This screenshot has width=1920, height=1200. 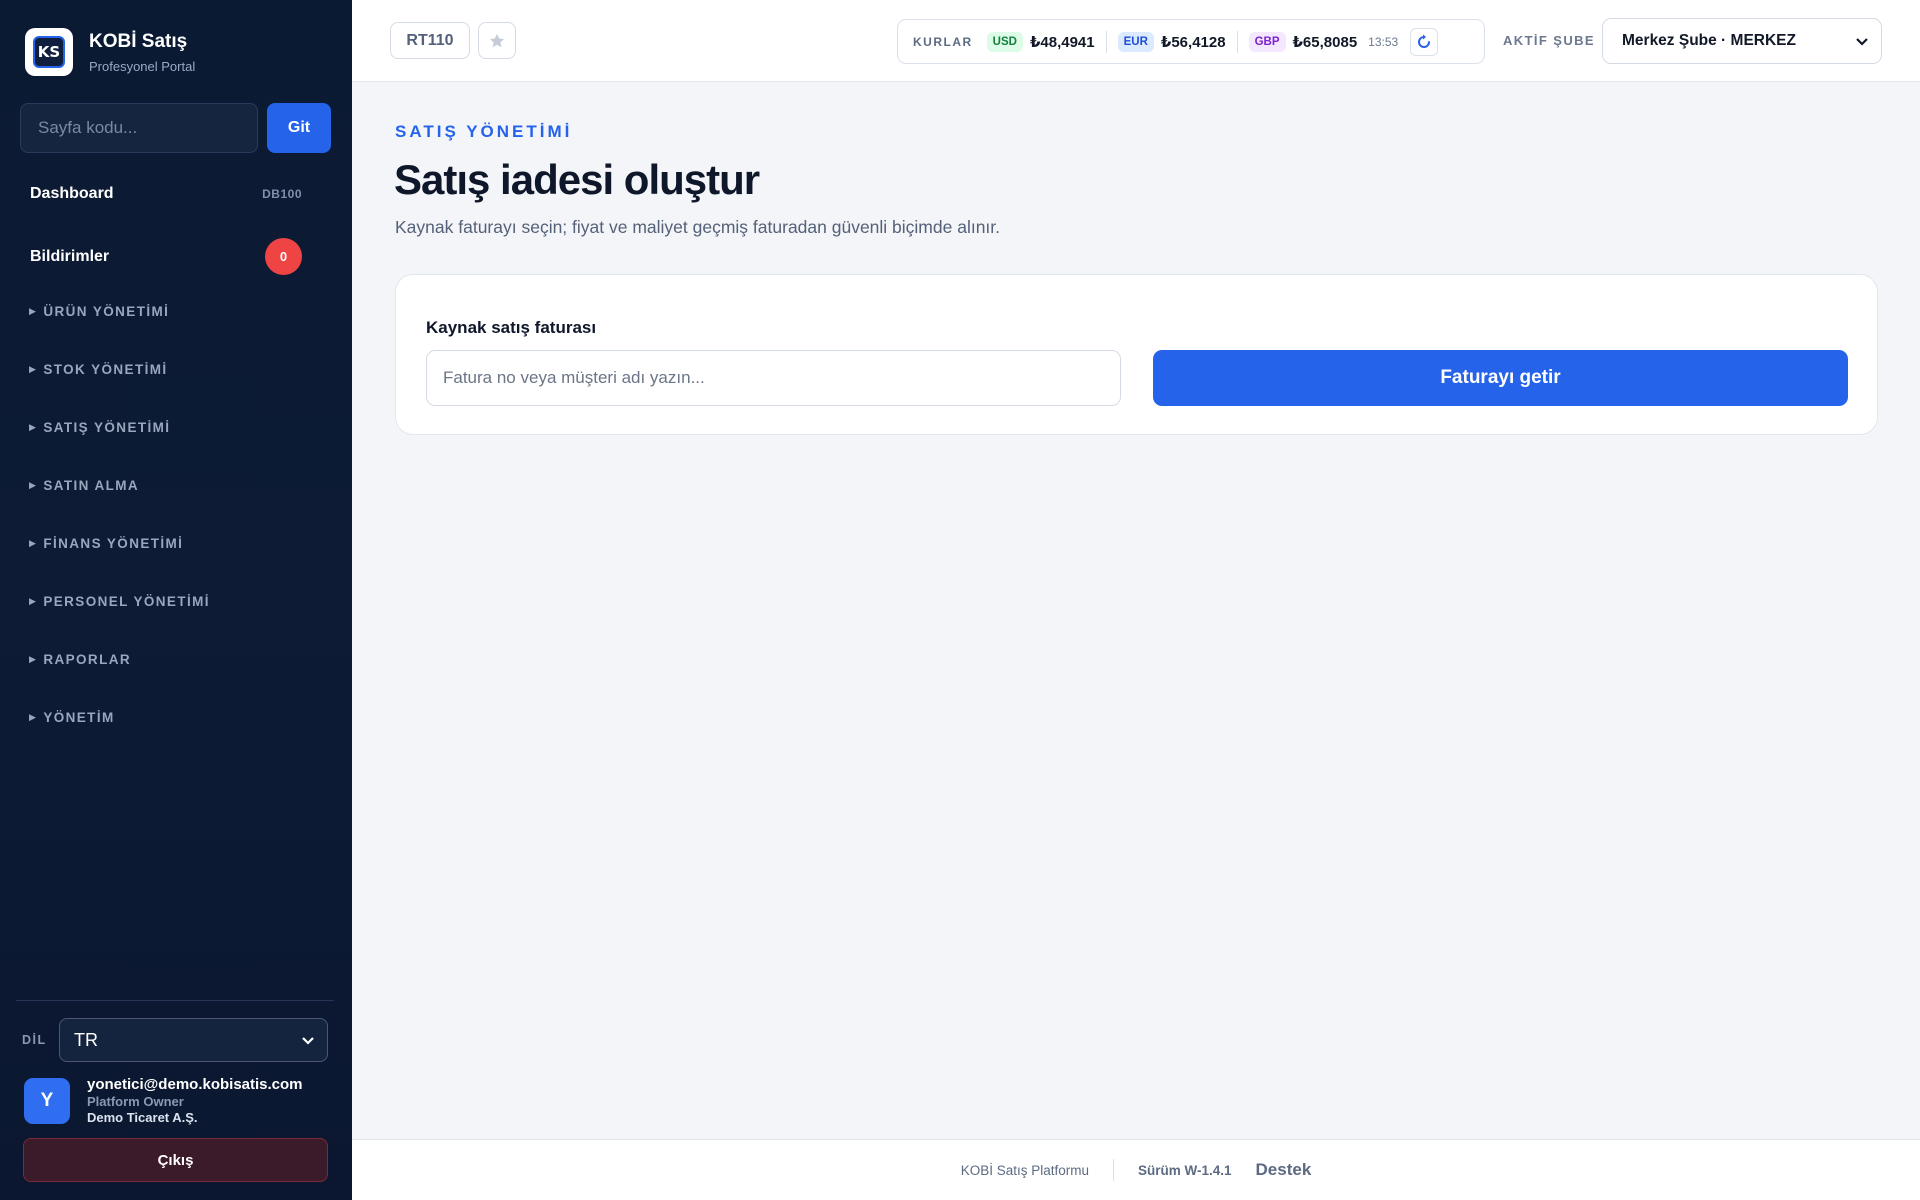 I want to click on notification-count-badge: 0, so click(x=283, y=256).